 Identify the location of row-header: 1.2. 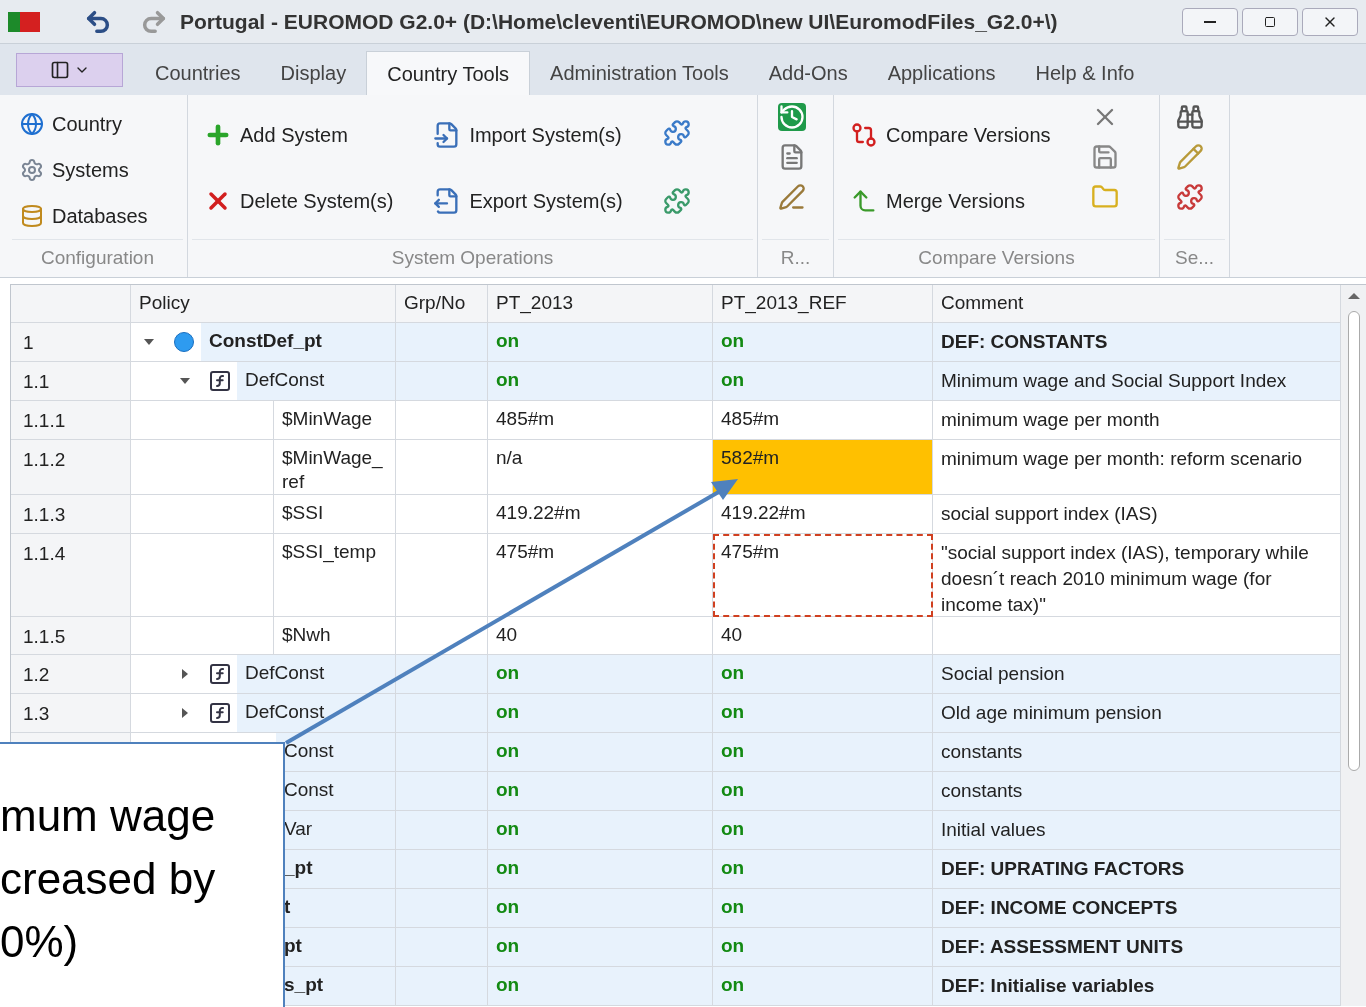
(71, 674).